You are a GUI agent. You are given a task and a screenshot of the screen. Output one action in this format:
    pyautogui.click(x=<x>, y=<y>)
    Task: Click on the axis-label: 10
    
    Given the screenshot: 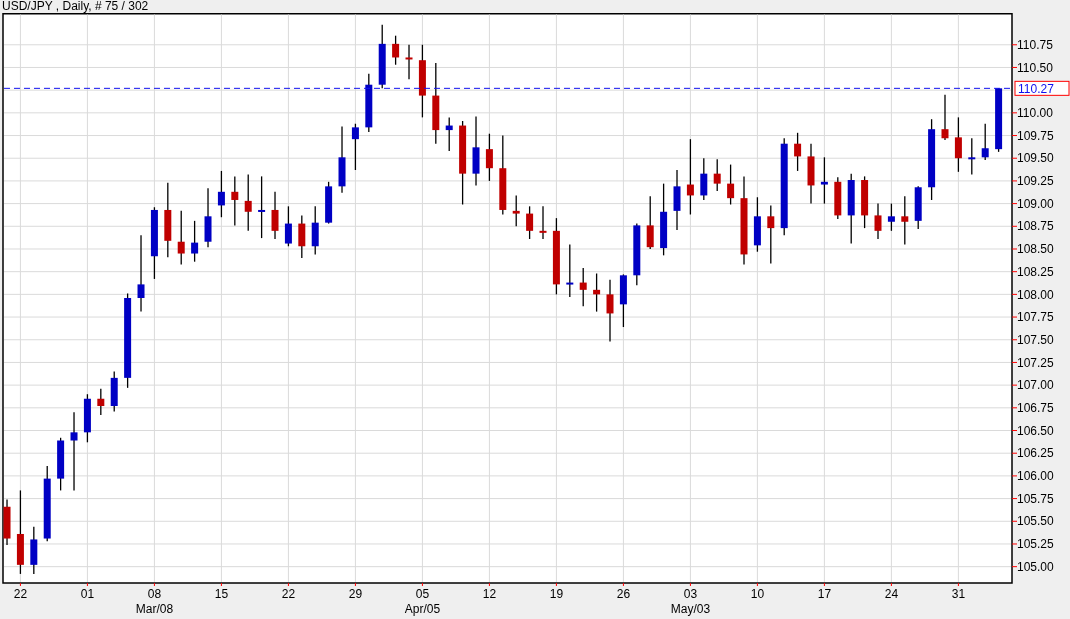 What is the action you would take?
    pyautogui.click(x=757, y=594)
    